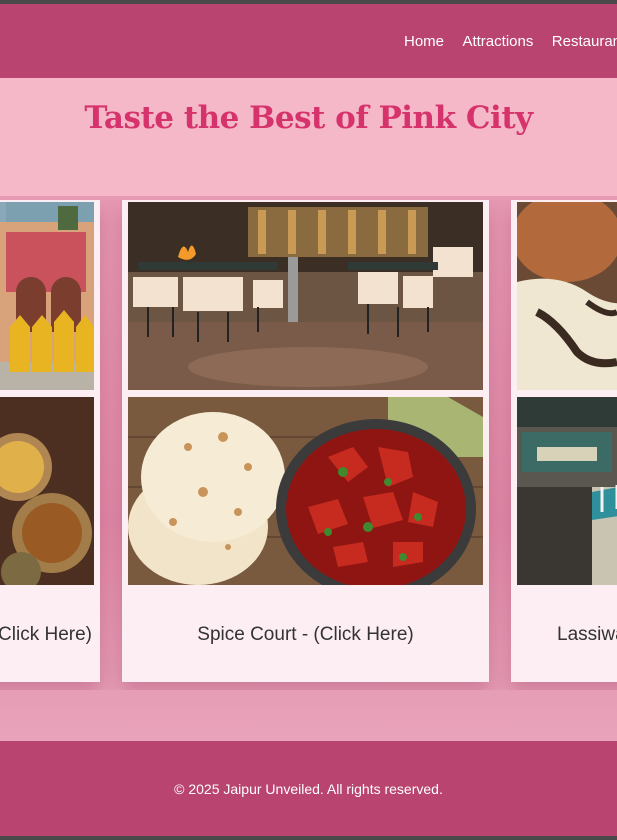 The image size is (617, 840). What do you see at coordinates (308, 838) in the screenshot?
I see `window-bottom-edge` at bounding box center [308, 838].